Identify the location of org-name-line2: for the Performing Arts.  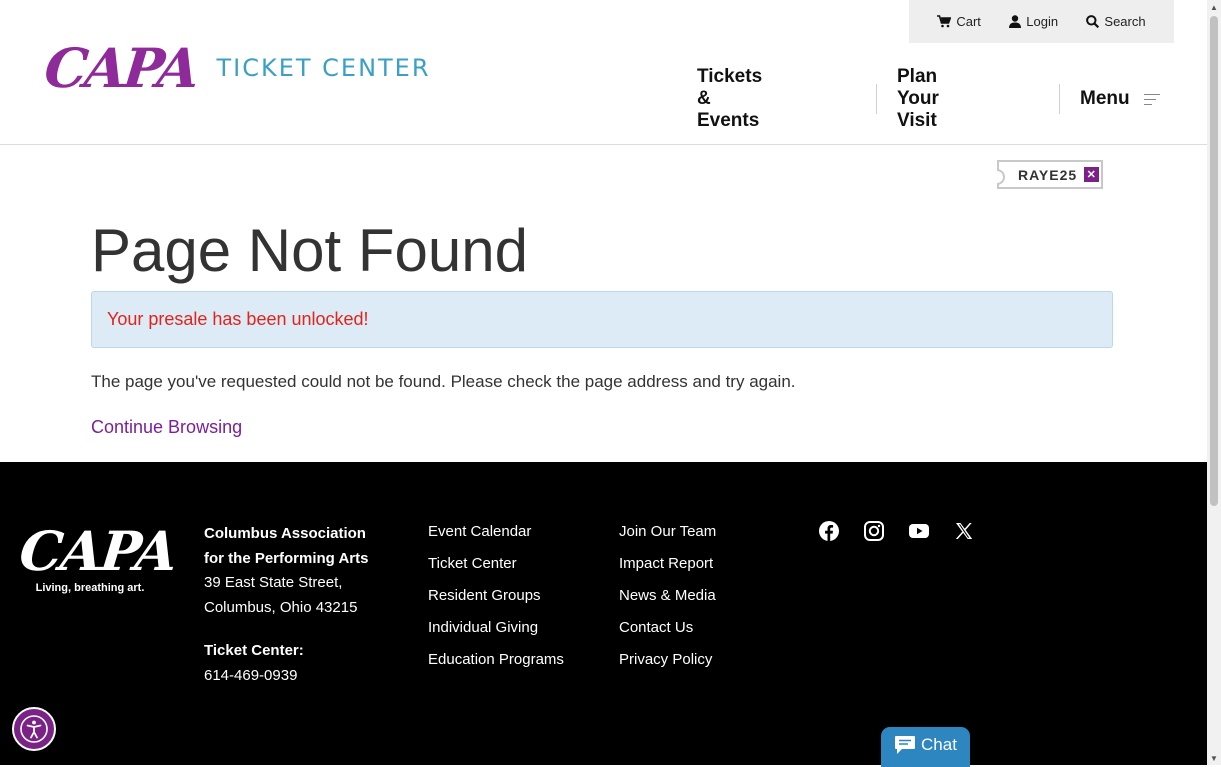
(286, 558).